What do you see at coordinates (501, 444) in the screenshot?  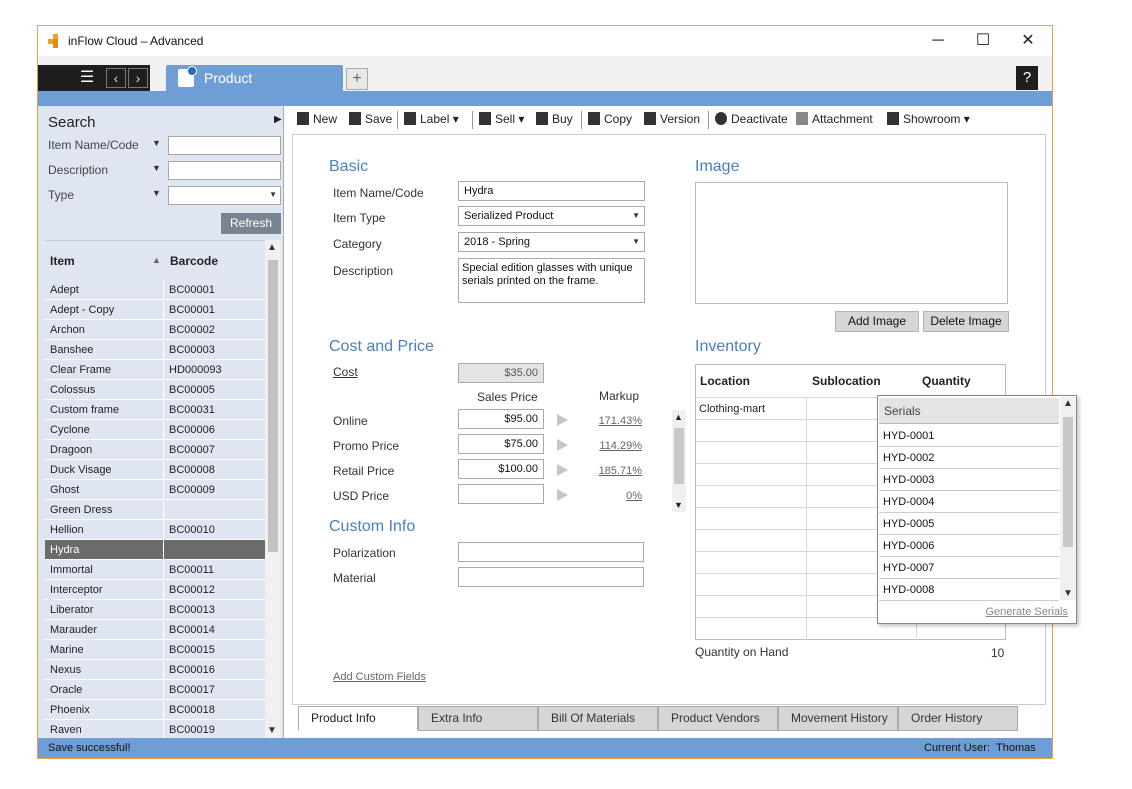 I see `price-input-promo: $75.00` at bounding box center [501, 444].